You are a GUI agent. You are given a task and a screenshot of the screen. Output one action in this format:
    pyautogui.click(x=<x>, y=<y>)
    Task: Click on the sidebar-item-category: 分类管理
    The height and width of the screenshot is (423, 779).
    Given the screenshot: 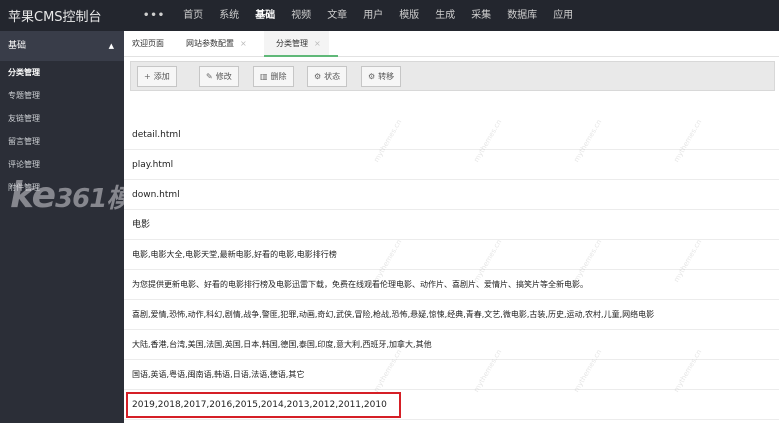 What is the action you would take?
    pyautogui.click(x=62, y=72)
    